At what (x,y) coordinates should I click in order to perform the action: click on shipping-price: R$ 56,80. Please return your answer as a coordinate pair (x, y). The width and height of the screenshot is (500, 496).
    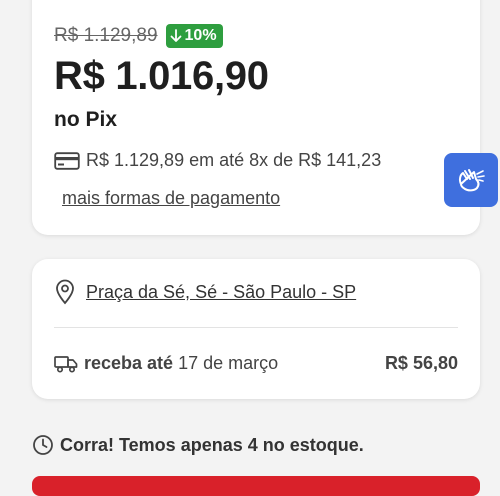
    Looking at the image, I should click on (421, 363).